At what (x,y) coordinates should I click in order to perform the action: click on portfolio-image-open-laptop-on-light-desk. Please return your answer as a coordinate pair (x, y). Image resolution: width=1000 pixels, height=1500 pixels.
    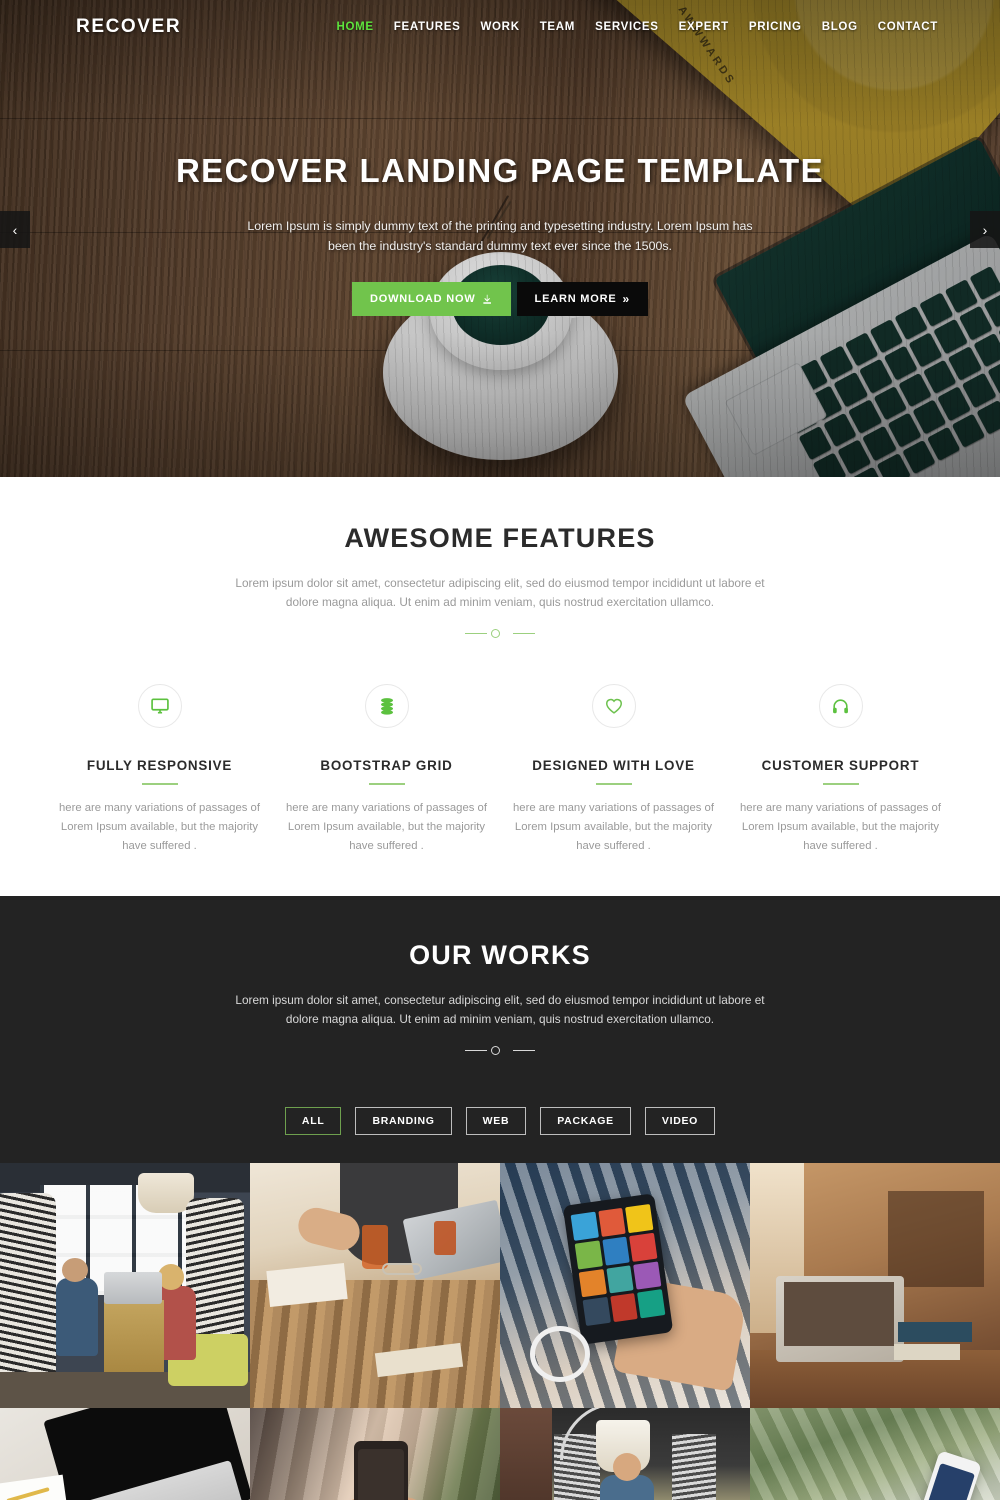
    Looking at the image, I should click on (125, 1454).